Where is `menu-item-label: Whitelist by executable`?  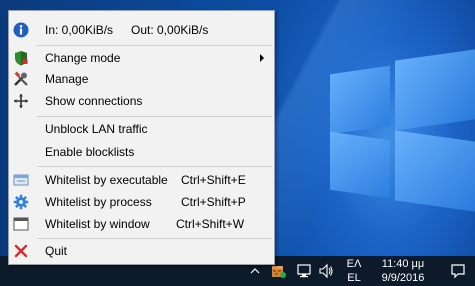
menu-item-label: Whitelist by executable is located at coordinates (106, 180).